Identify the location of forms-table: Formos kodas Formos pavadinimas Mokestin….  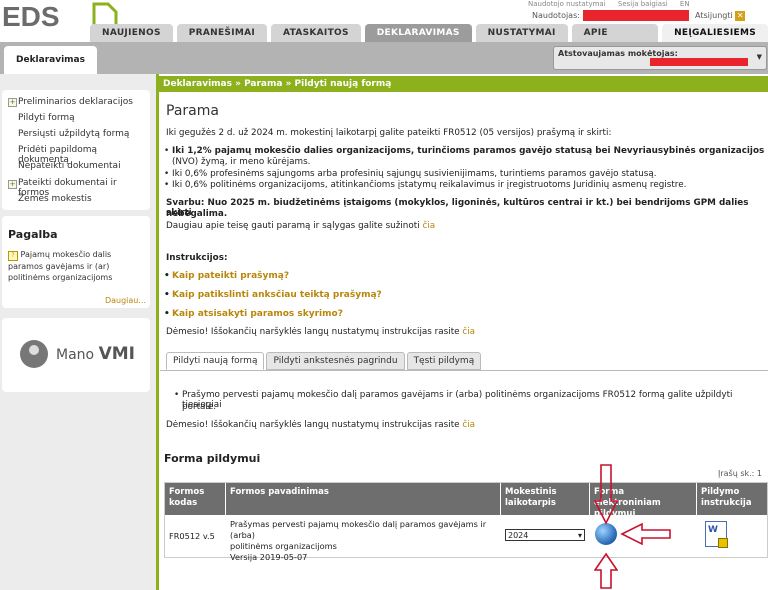
(466, 522).